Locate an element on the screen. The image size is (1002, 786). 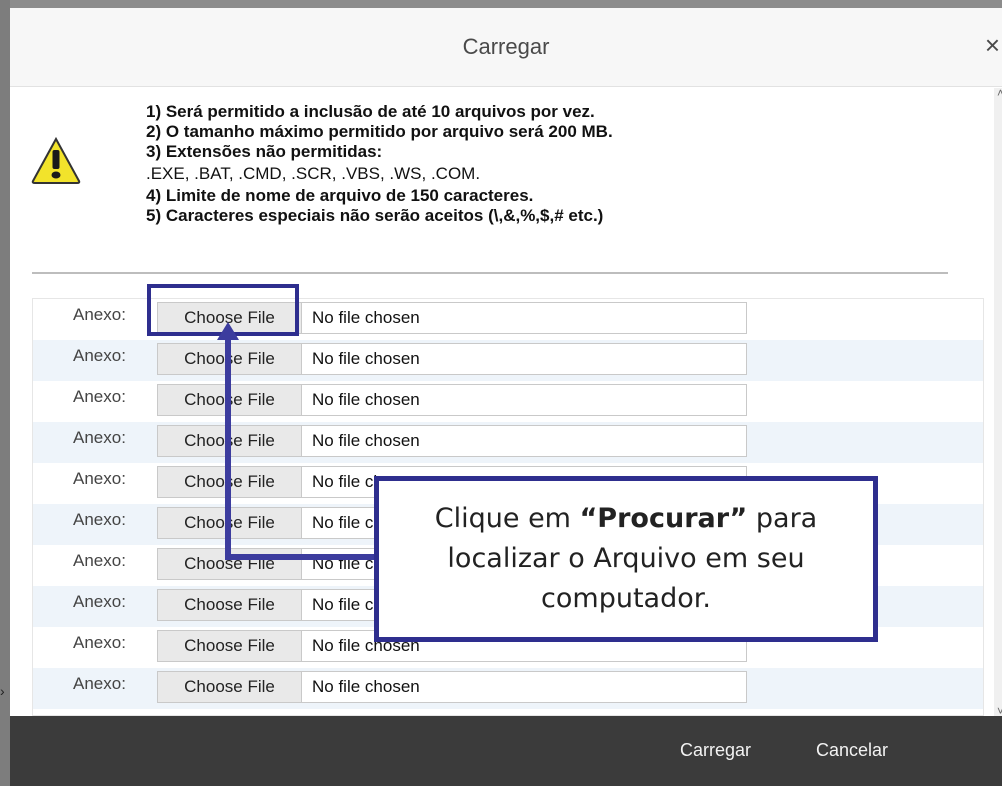
close-icon: × is located at coordinates (992, 45).